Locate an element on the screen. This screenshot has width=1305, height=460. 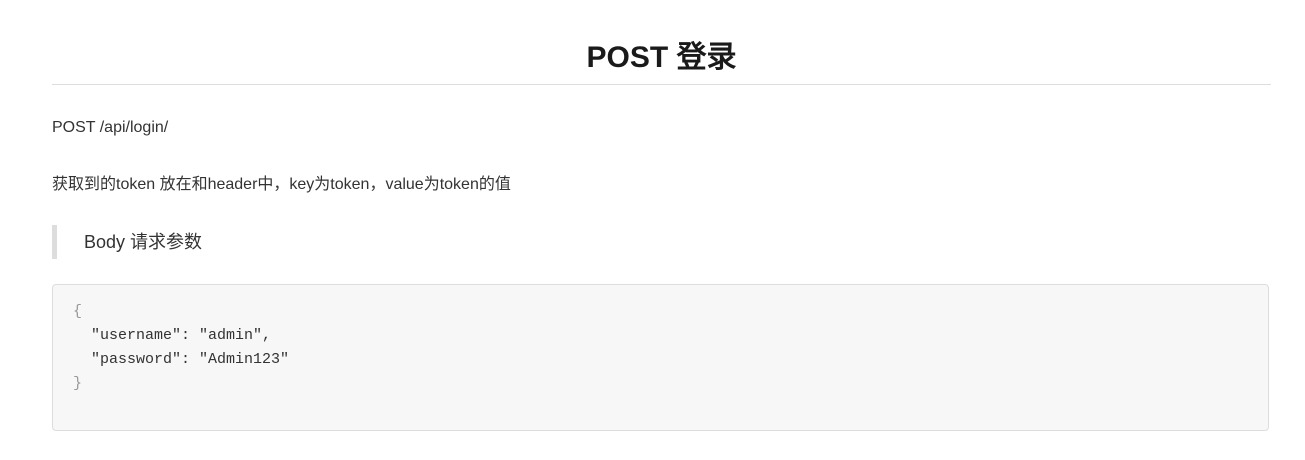
code-close-brace: } is located at coordinates (78, 383).